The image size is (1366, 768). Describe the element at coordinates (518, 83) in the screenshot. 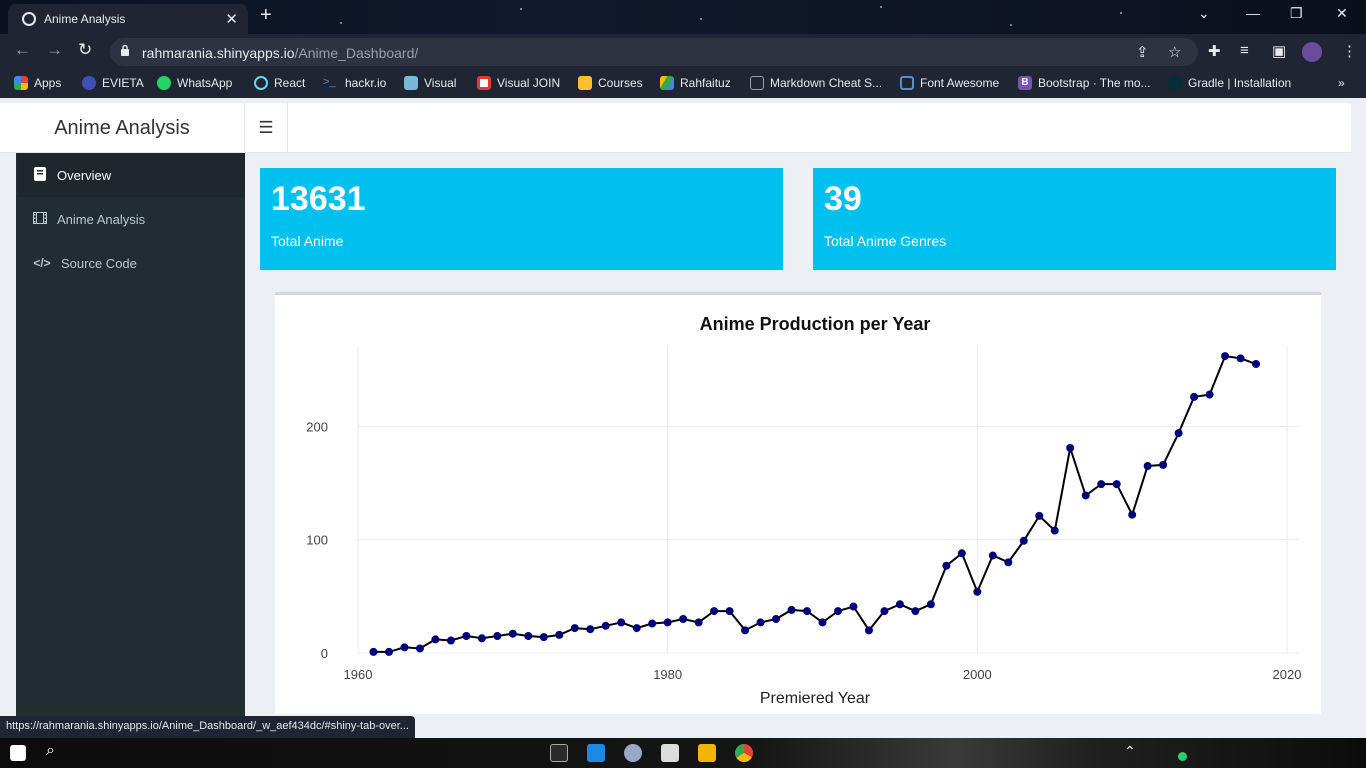

I see `bookmark-visual-join: Visual JOIN` at that location.